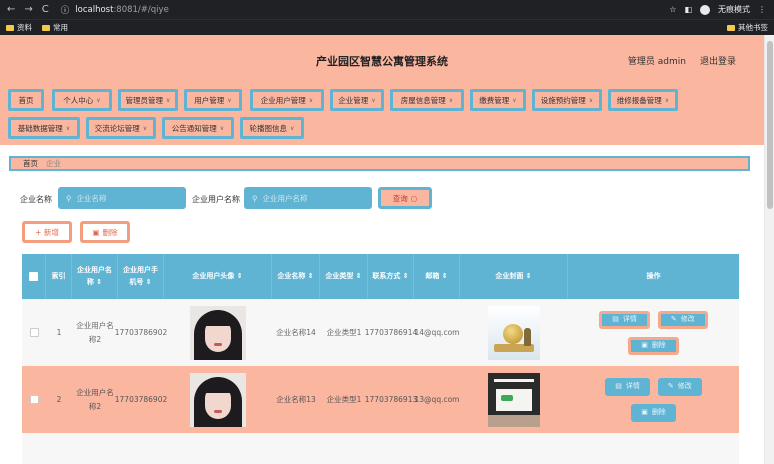 The image size is (774, 464). I want to click on other-bookmarks: 其他书签, so click(747, 27).